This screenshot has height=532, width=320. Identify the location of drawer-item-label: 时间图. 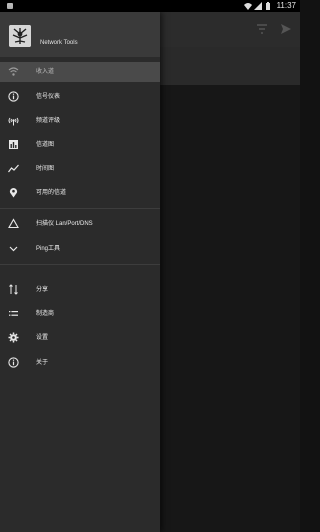
(45, 169).